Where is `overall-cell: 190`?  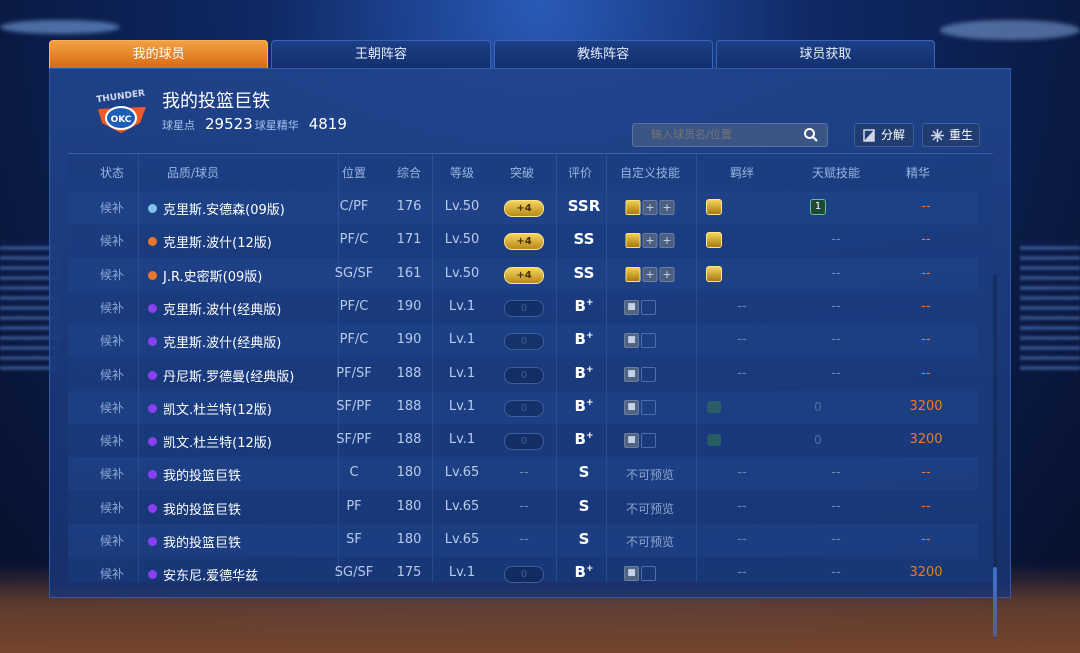
overall-cell: 190 is located at coordinates (409, 306).